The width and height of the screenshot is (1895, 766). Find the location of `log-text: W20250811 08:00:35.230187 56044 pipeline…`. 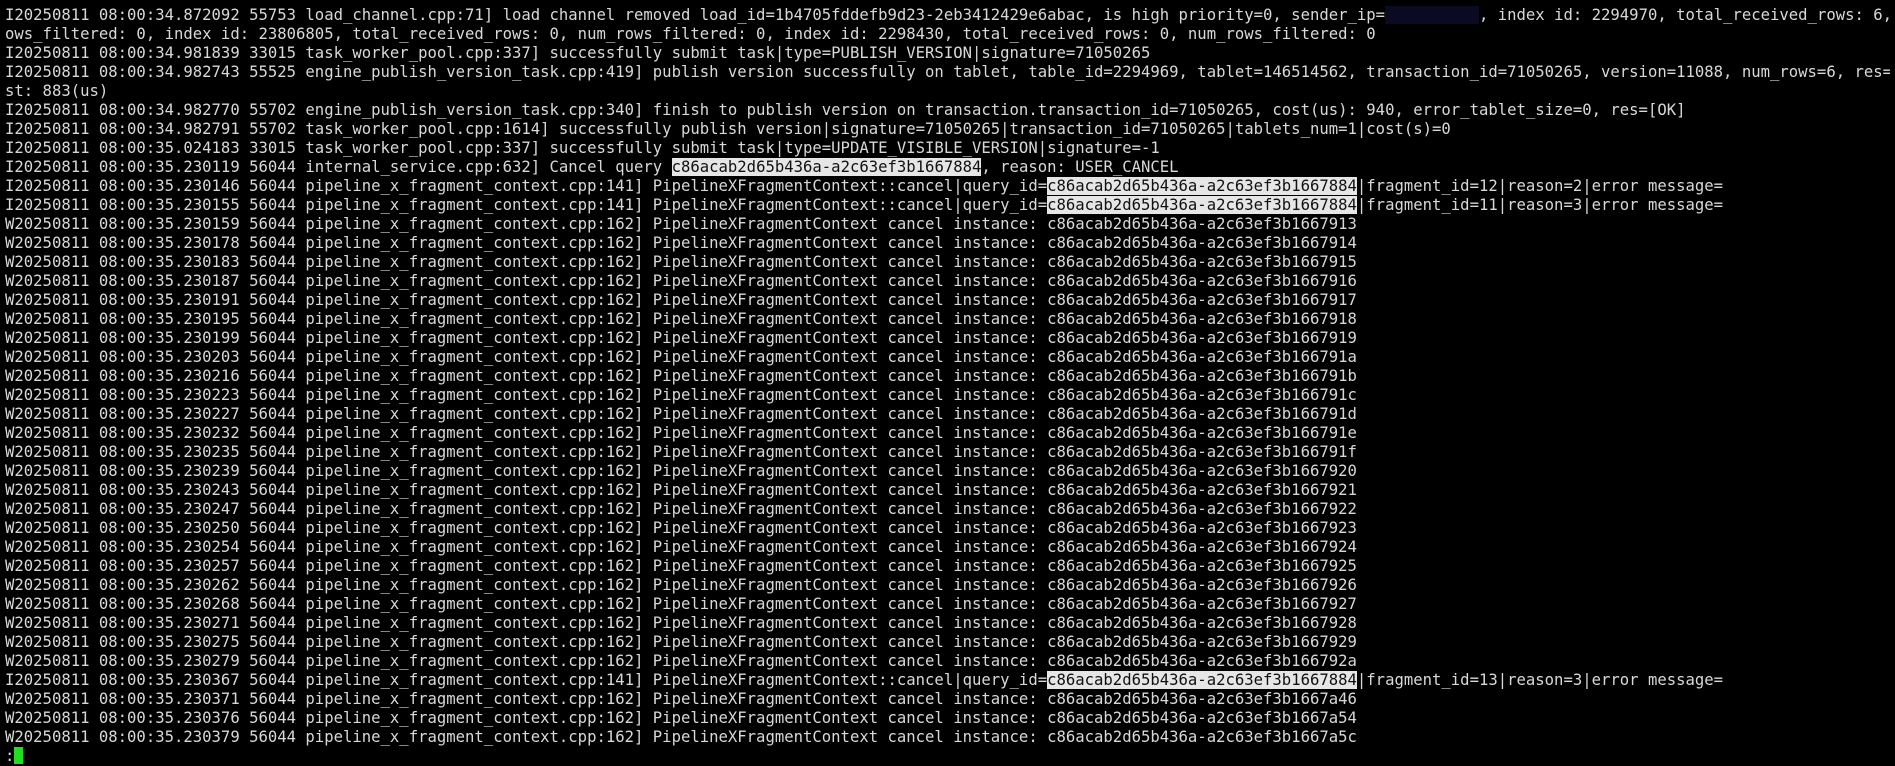

log-text: W20250811 08:00:35.230187 56044 pipeline… is located at coordinates (681, 281).